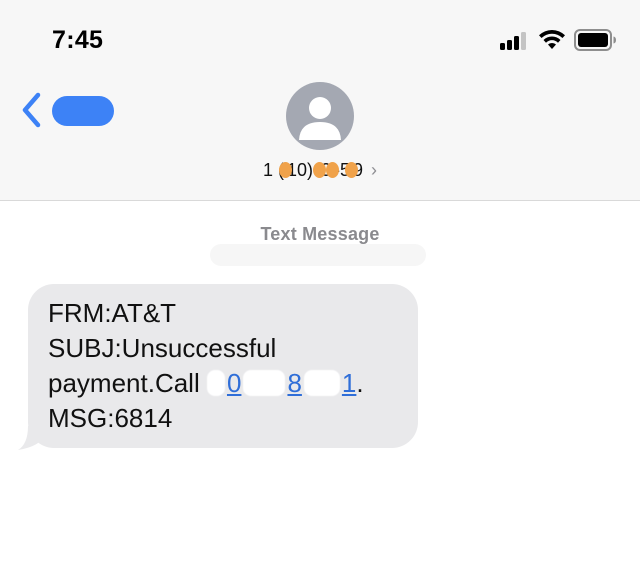  Describe the element at coordinates (374, 170) in the screenshot. I see `chevron-right-icon: ›` at that location.